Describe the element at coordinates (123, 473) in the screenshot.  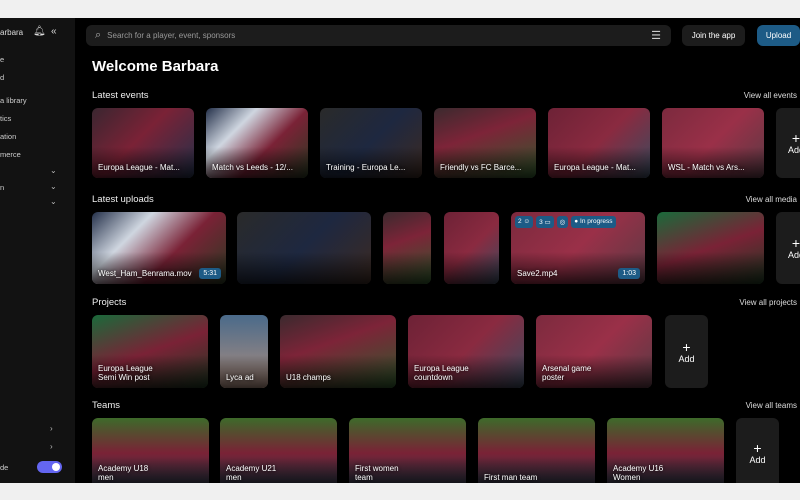
I see `card-label: Academy U18 men` at that location.